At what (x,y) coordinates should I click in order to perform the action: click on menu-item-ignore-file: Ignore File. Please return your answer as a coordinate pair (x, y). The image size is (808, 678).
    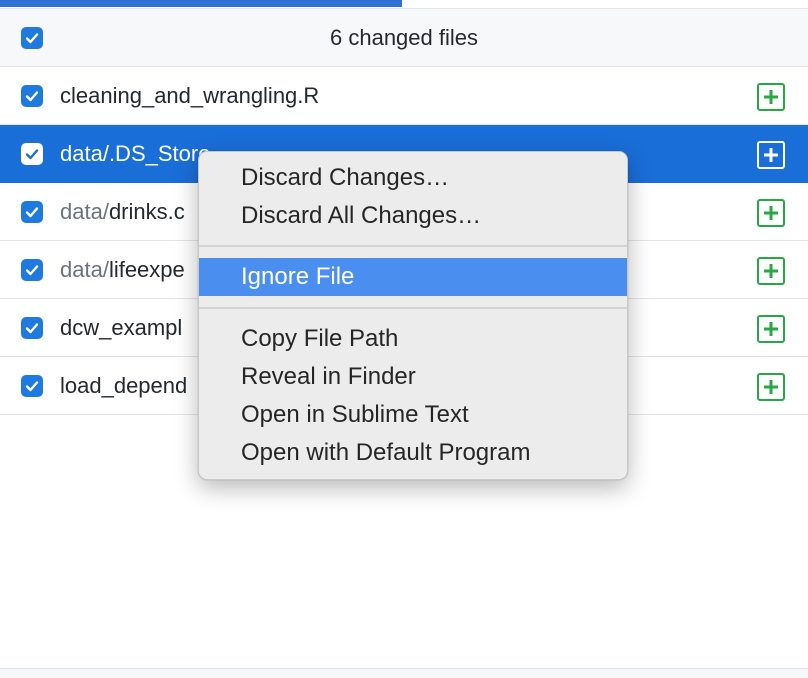
    Looking at the image, I should click on (413, 277).